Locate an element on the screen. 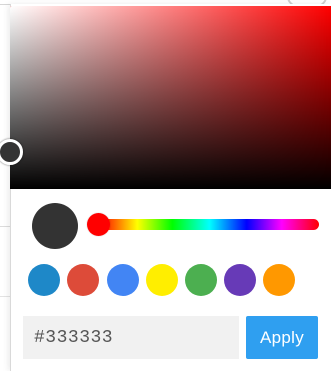 The width and height of the screenshot is (331, 371). hex-input is located at coordinates (131, 337).